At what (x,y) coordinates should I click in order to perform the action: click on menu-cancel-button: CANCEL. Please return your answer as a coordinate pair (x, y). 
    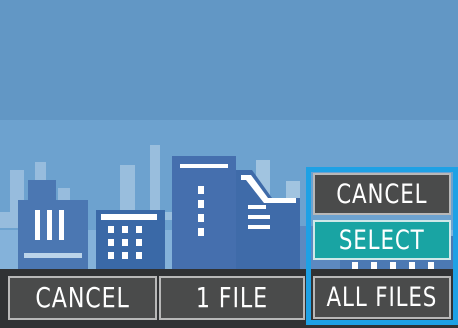
    Looking at the image, I should click on (382, 194).